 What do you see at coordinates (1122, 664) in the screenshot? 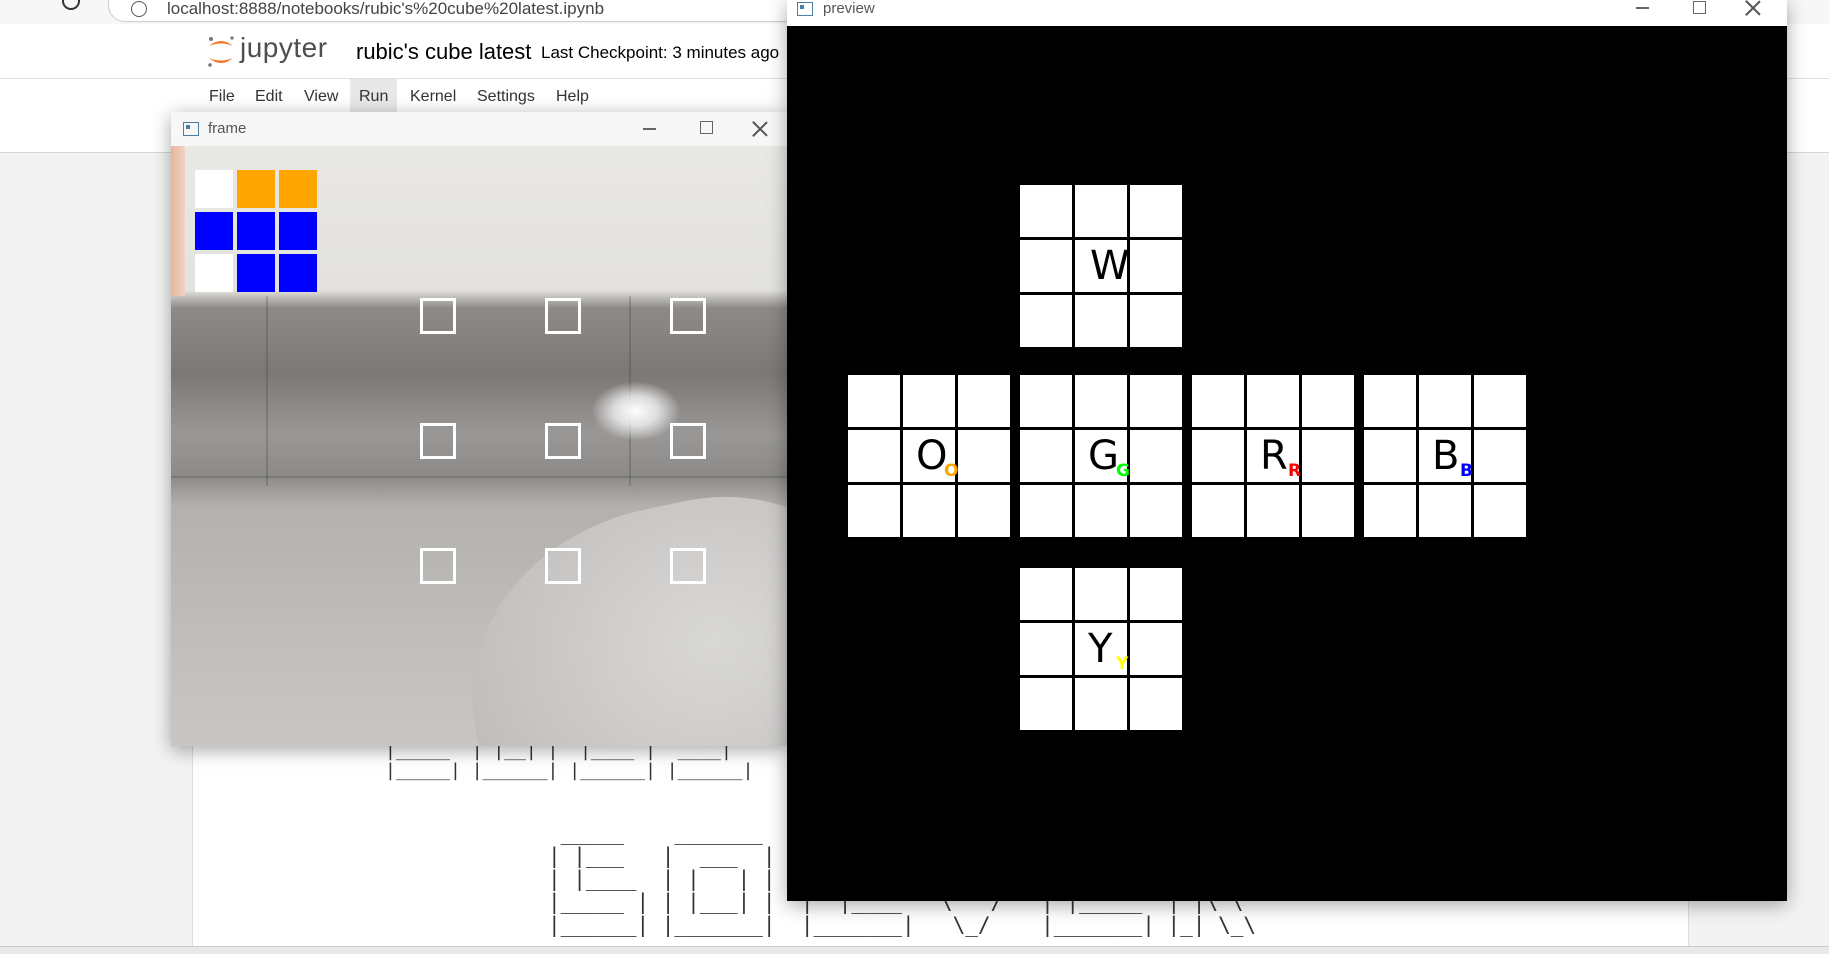
I see `face-detected-color-label: Y` at bounding box center [1122, 664].